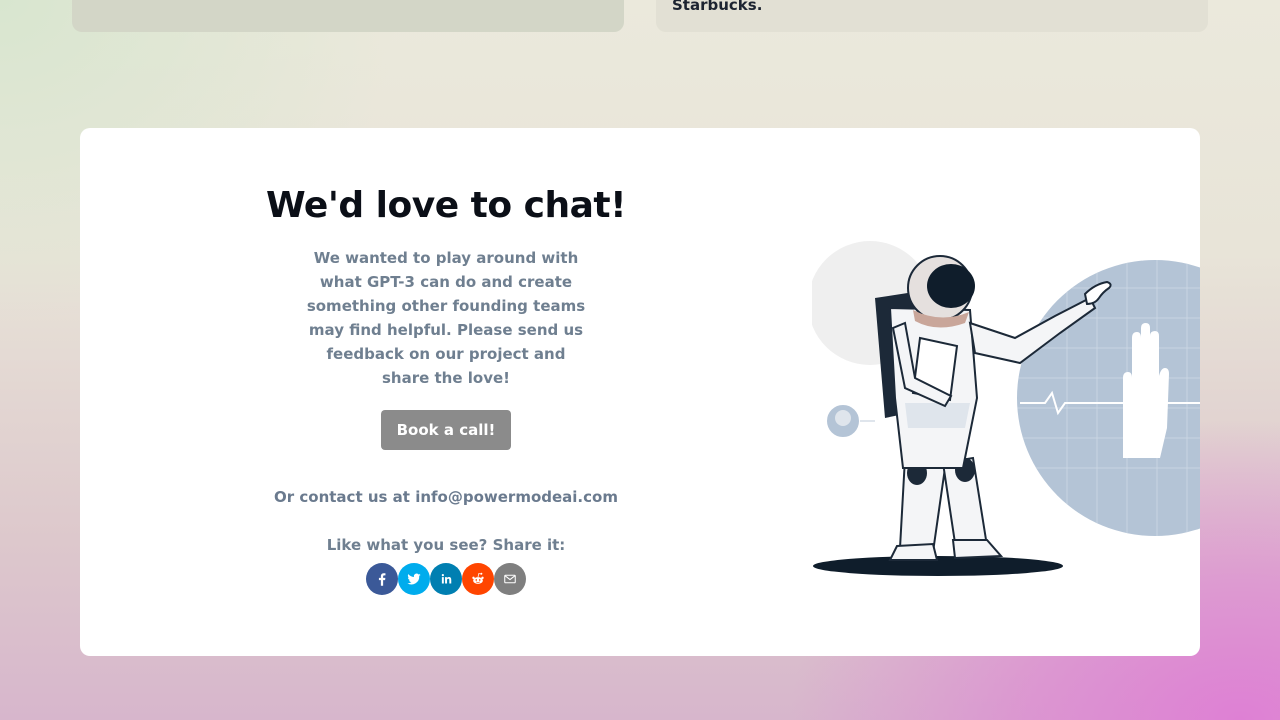  I want to click on book-call-button: Book a call!, so click(446, 429).